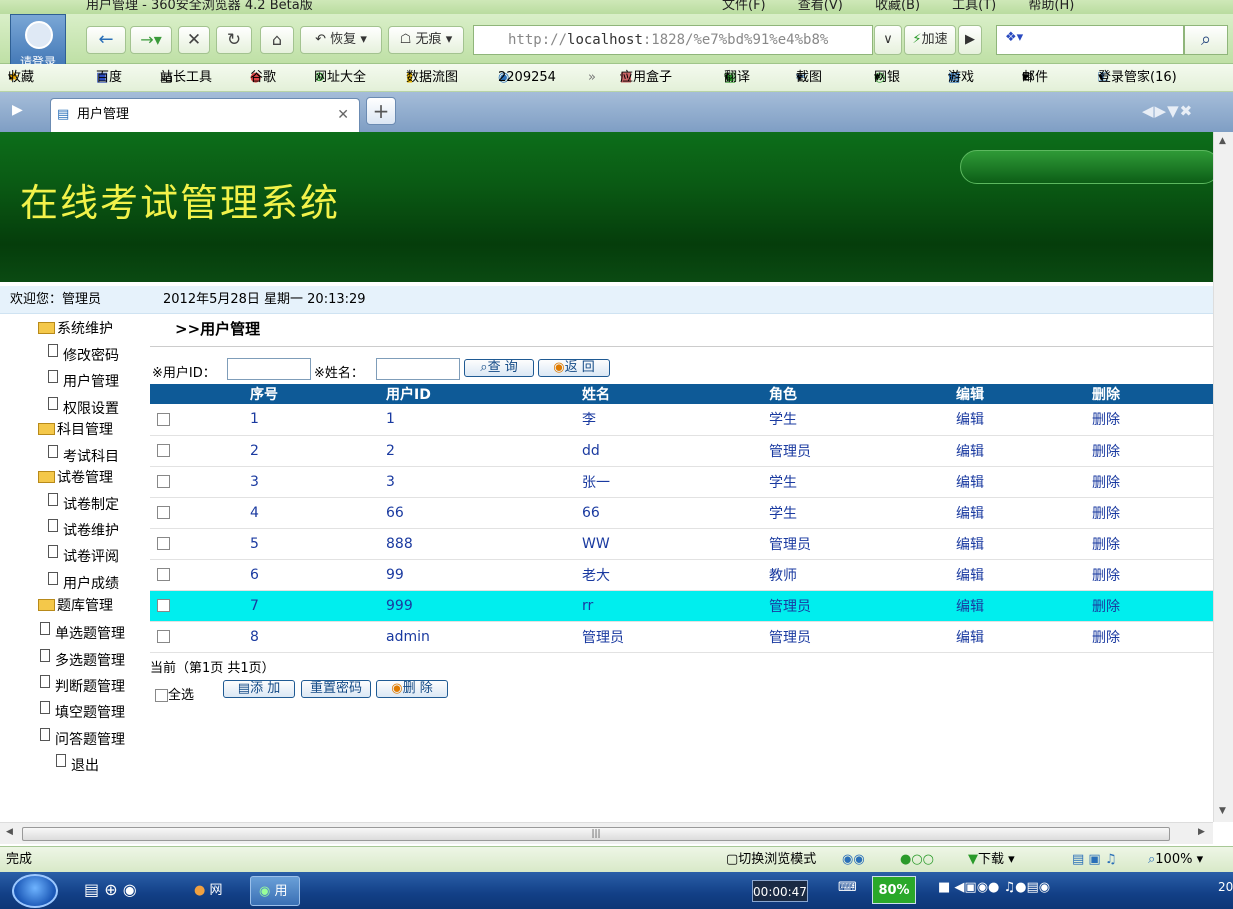 The width and height of the screenshot is (1233, 909). What do you see at coordinates (82, 738) in the screenshot?
I see `sidebar-item-qa: 问答题管理` at bounding box center [82, 738].